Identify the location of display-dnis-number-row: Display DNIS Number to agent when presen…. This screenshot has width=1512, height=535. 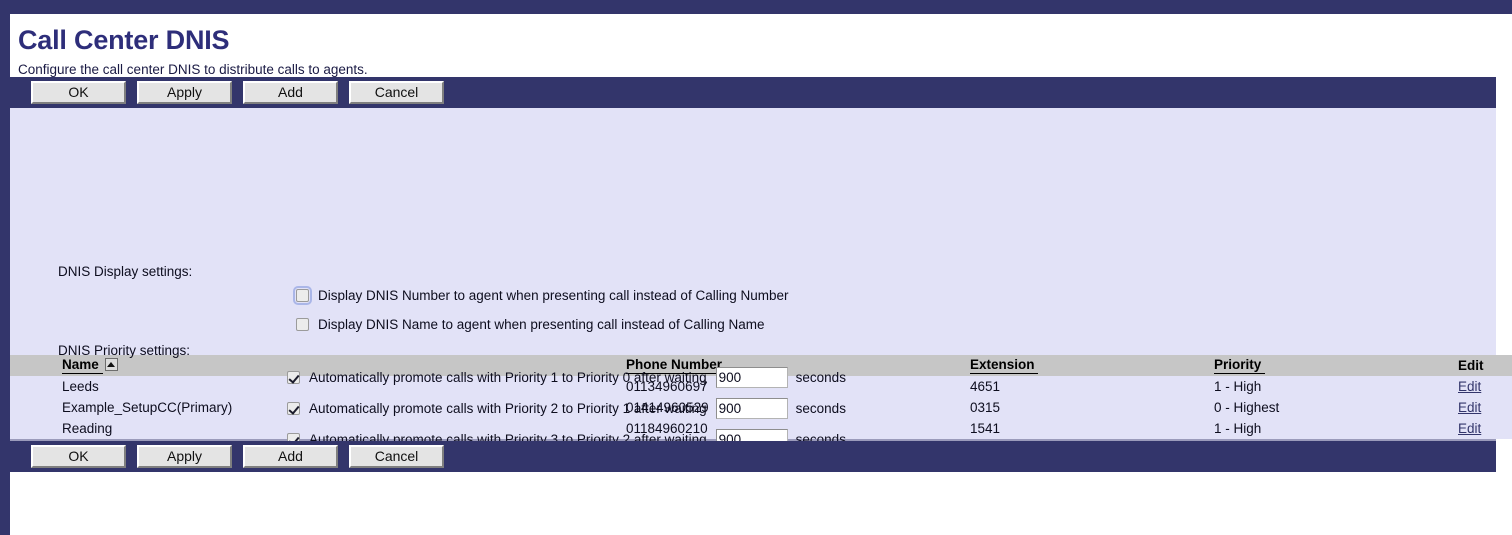
(541, 296).